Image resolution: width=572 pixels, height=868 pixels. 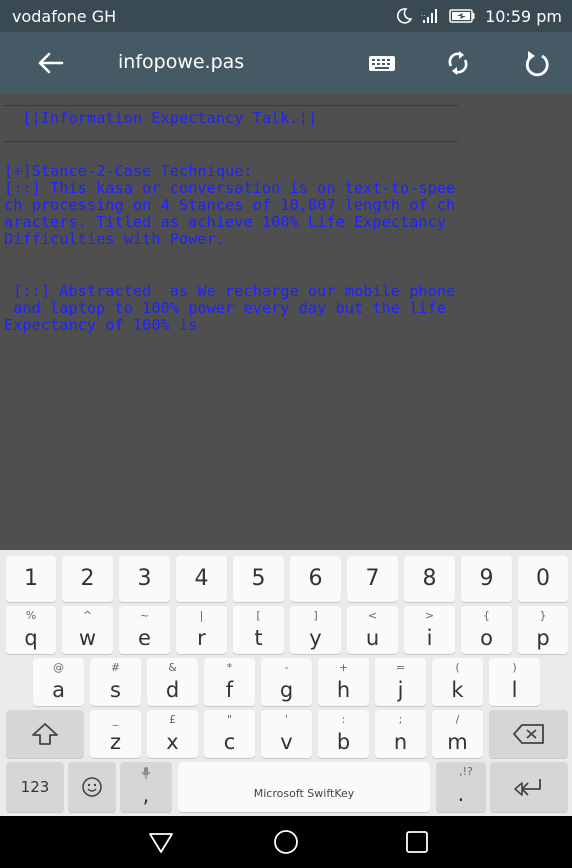 I want to click on key-y: ] y, so click(x=315, y=630).